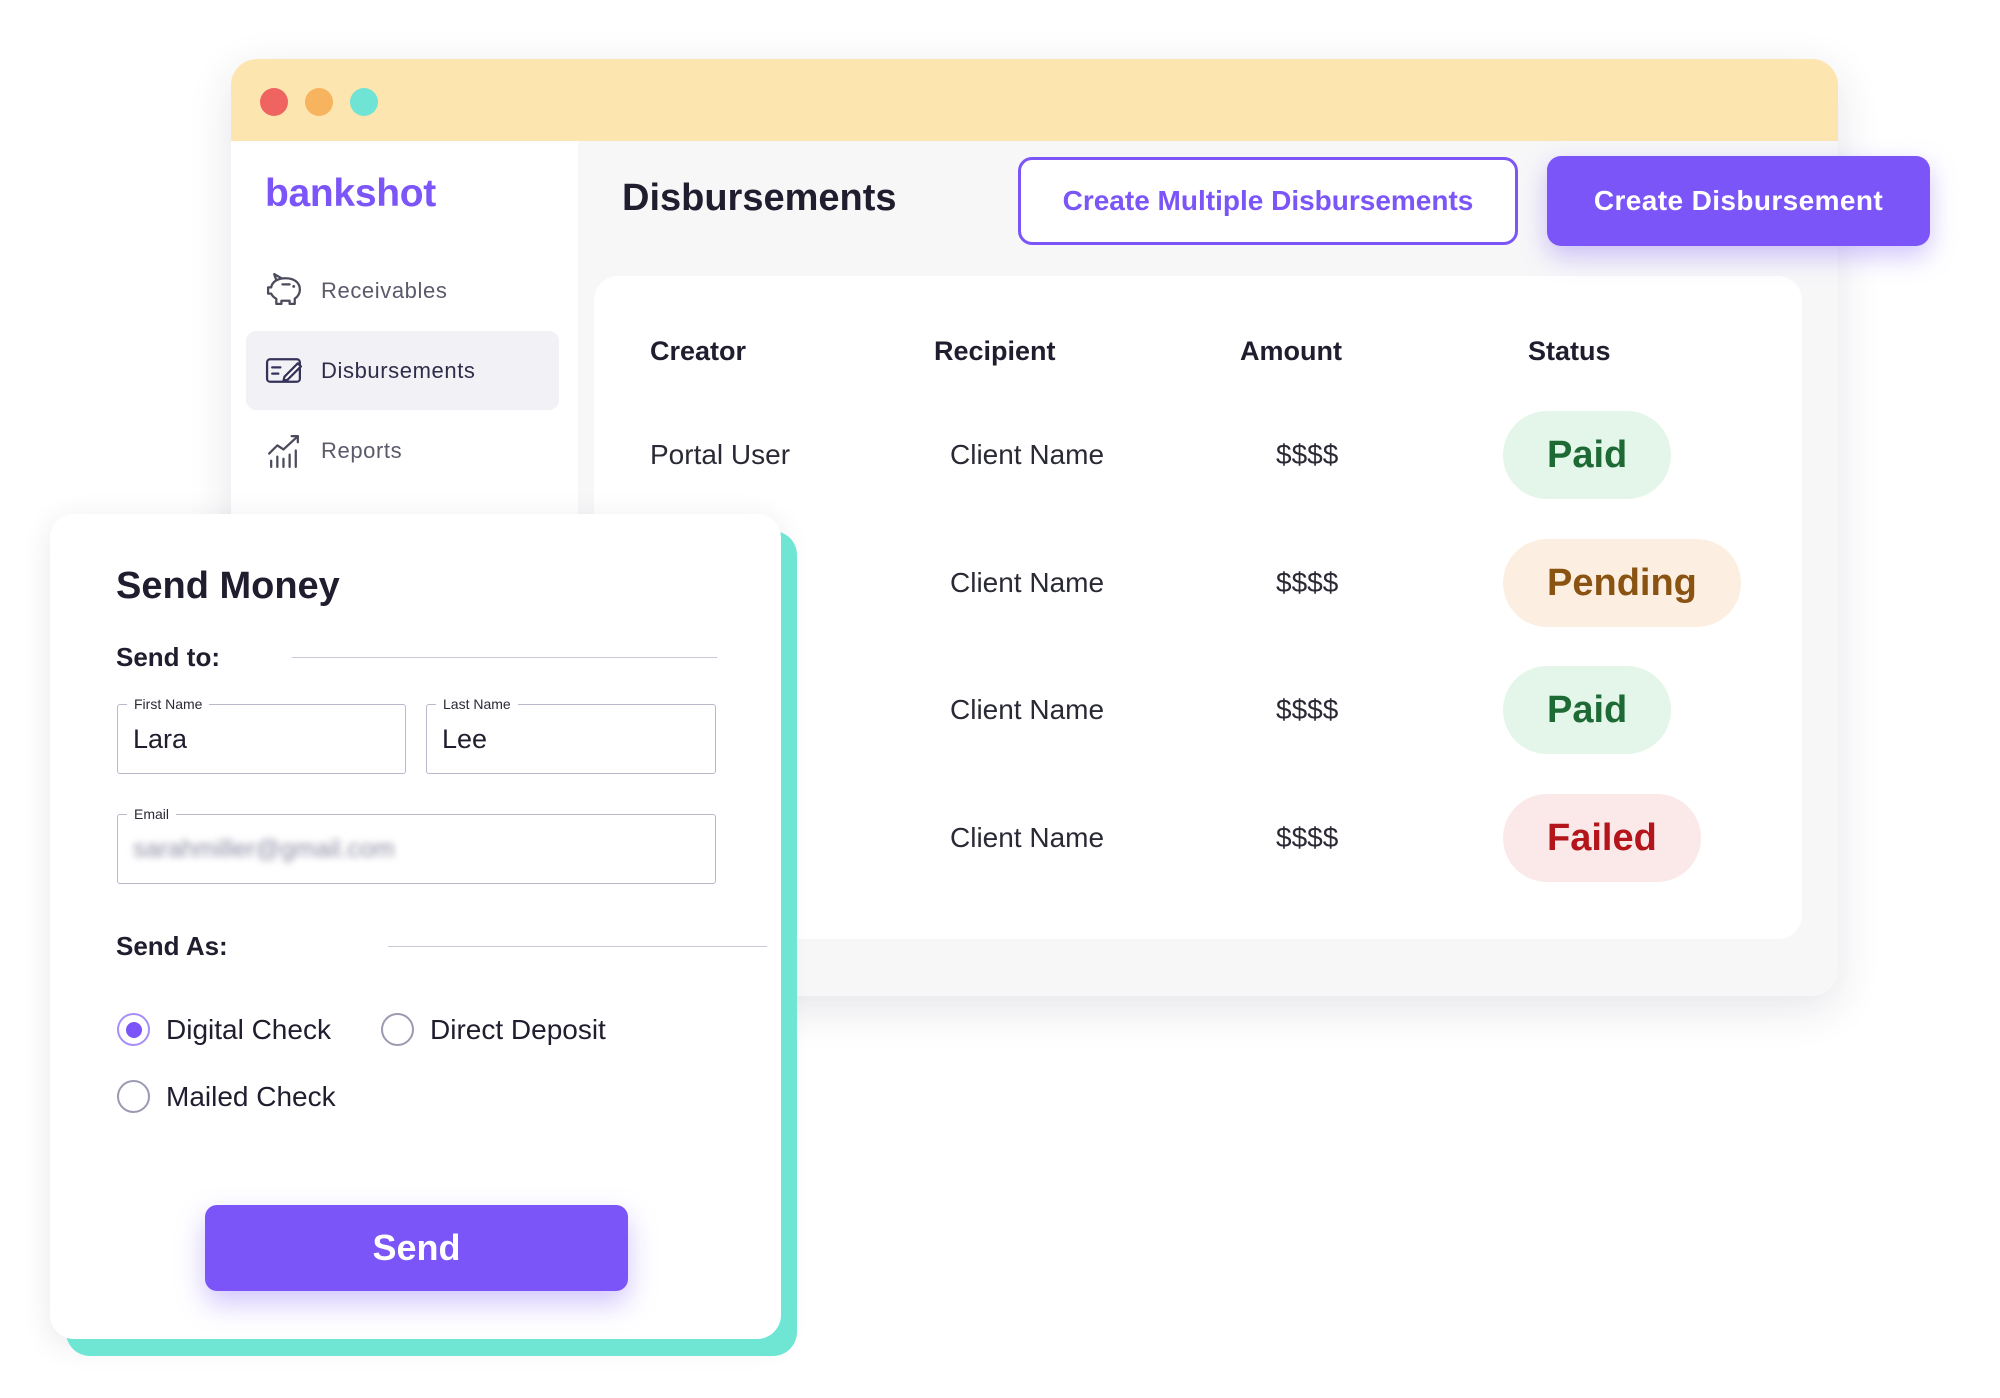 Image resolution: width=2000 pixels, height=1398 pixels. I want to click on last-name-field: Last Name, so click(571, 734).